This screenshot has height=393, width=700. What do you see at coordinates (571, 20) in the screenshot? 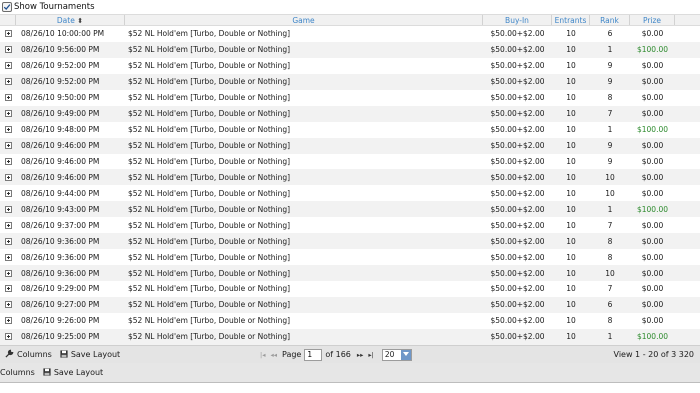
I see `column-header-entrants: Entrants` at bounding box center [571, 20].